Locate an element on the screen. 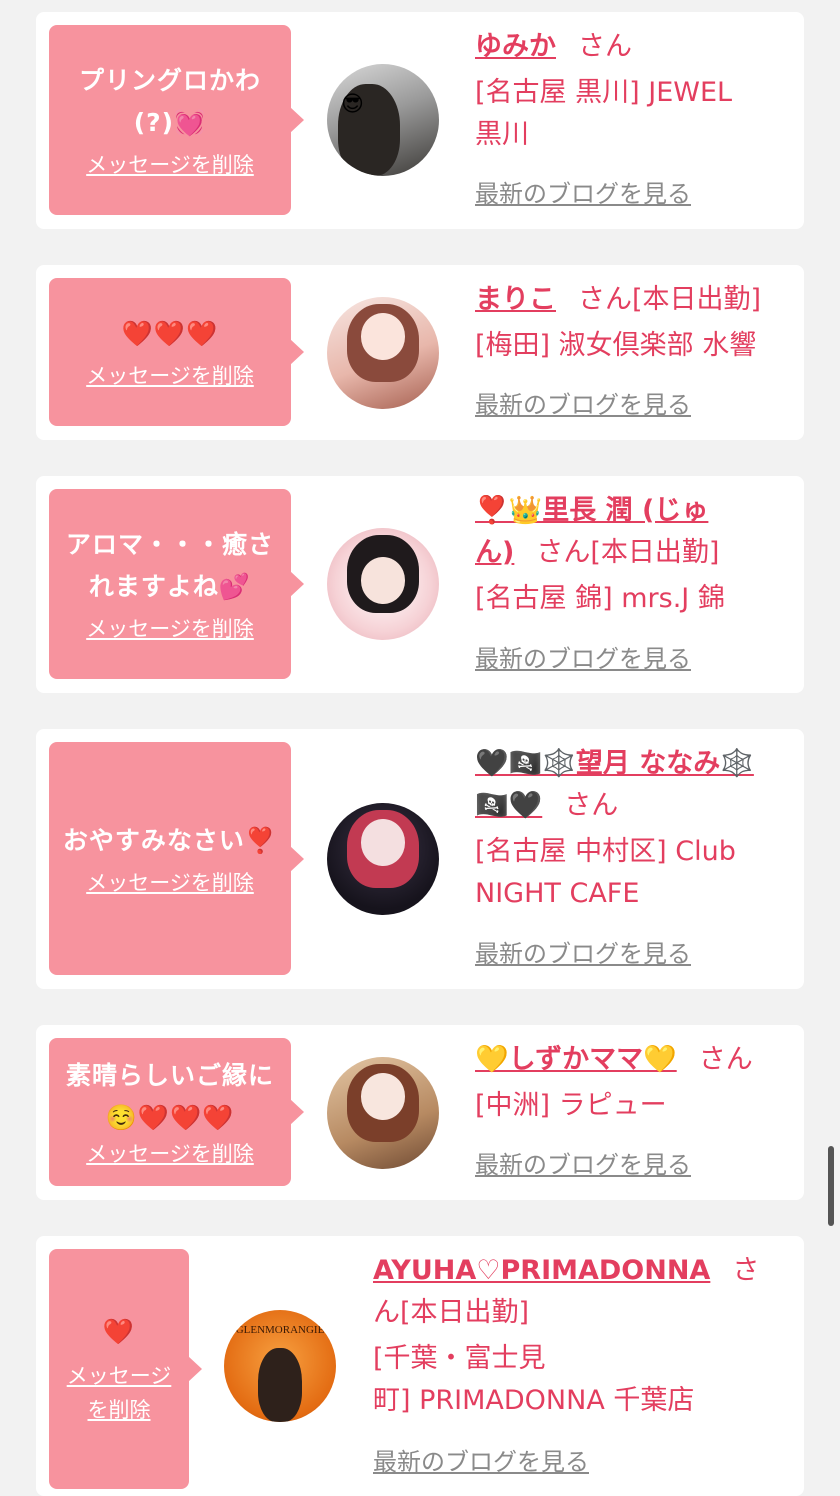 The image size is (840, 1496). message-bubble: ❤️ メッセージ を削除 is located at coordinates (125, 1369).